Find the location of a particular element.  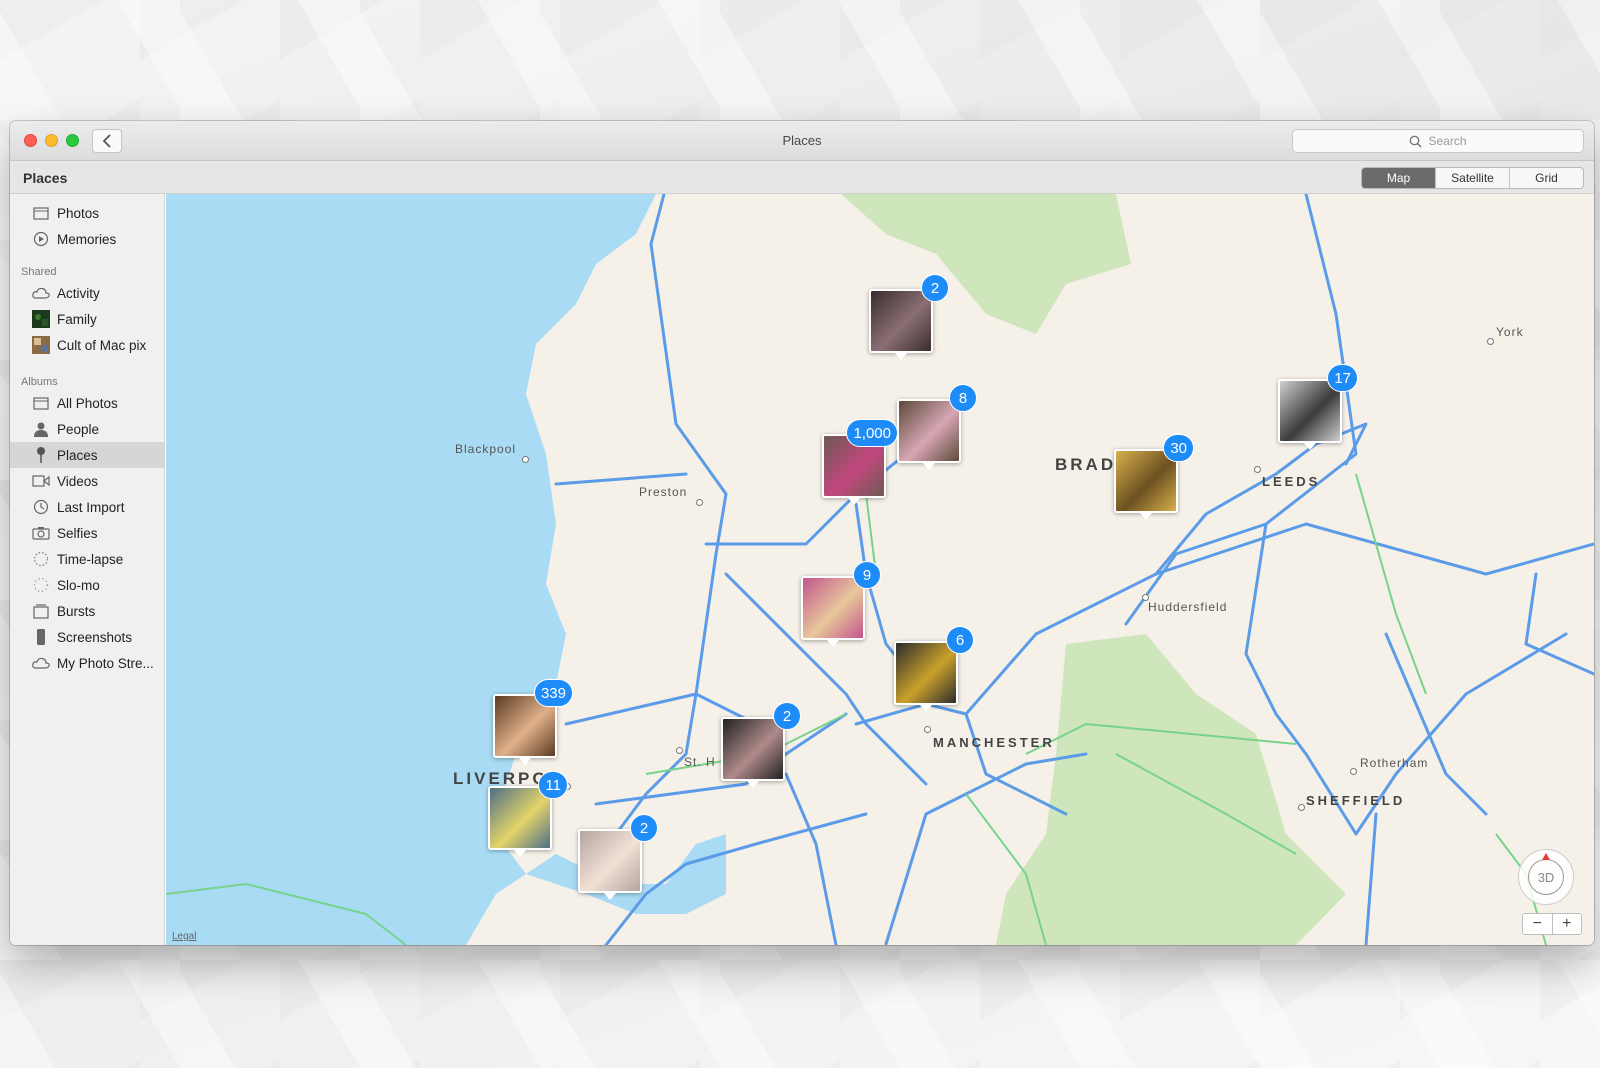

camera-icon is located at coordinates (41, 533).